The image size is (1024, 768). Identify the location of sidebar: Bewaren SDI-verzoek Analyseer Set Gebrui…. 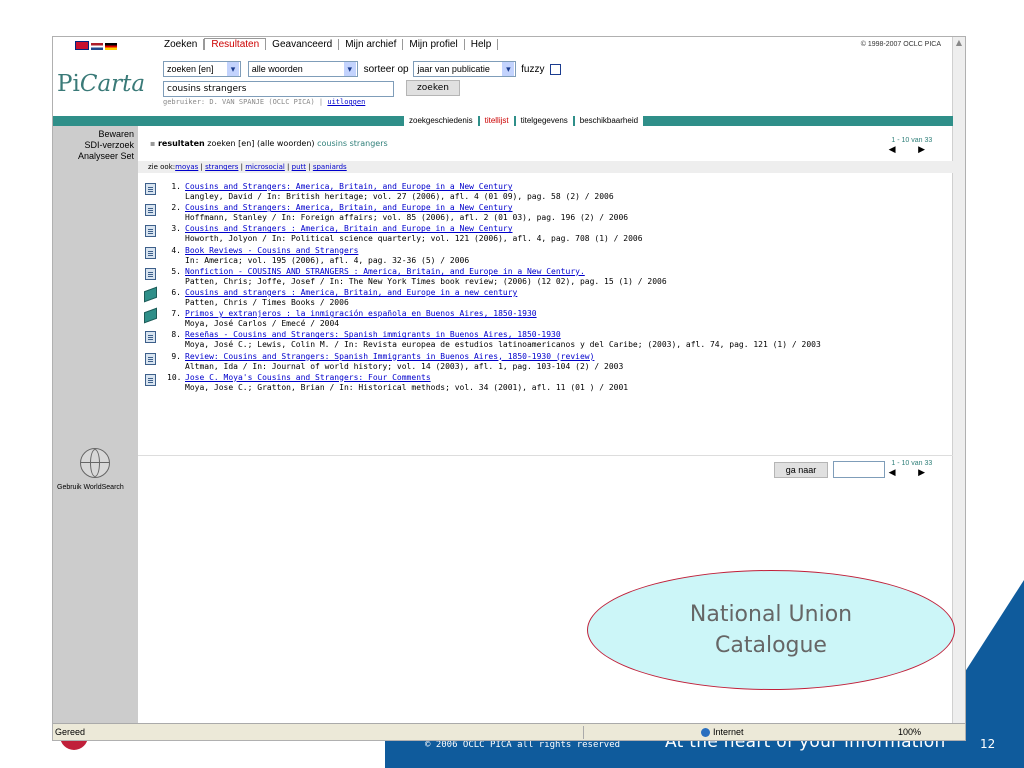
(95, 424).